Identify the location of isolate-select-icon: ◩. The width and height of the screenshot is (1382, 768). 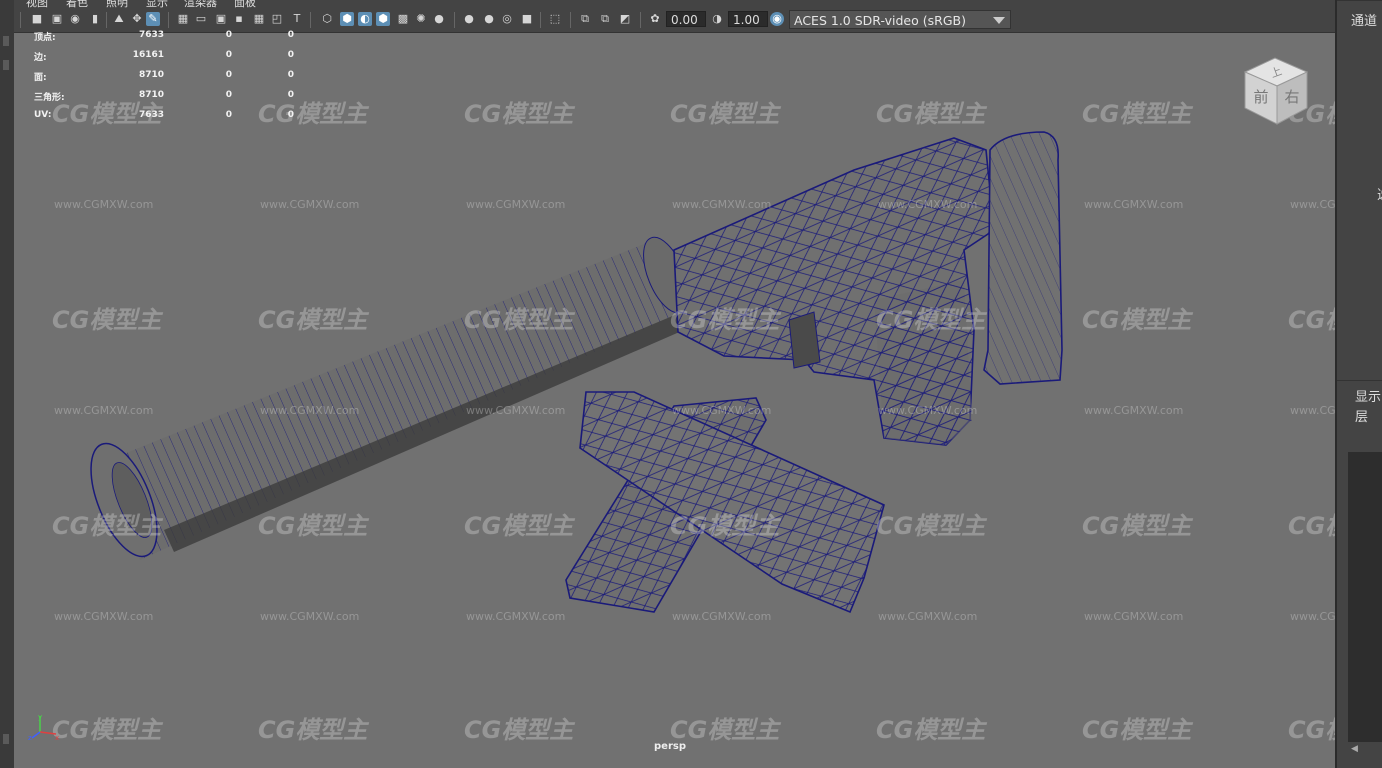
(625, 19).